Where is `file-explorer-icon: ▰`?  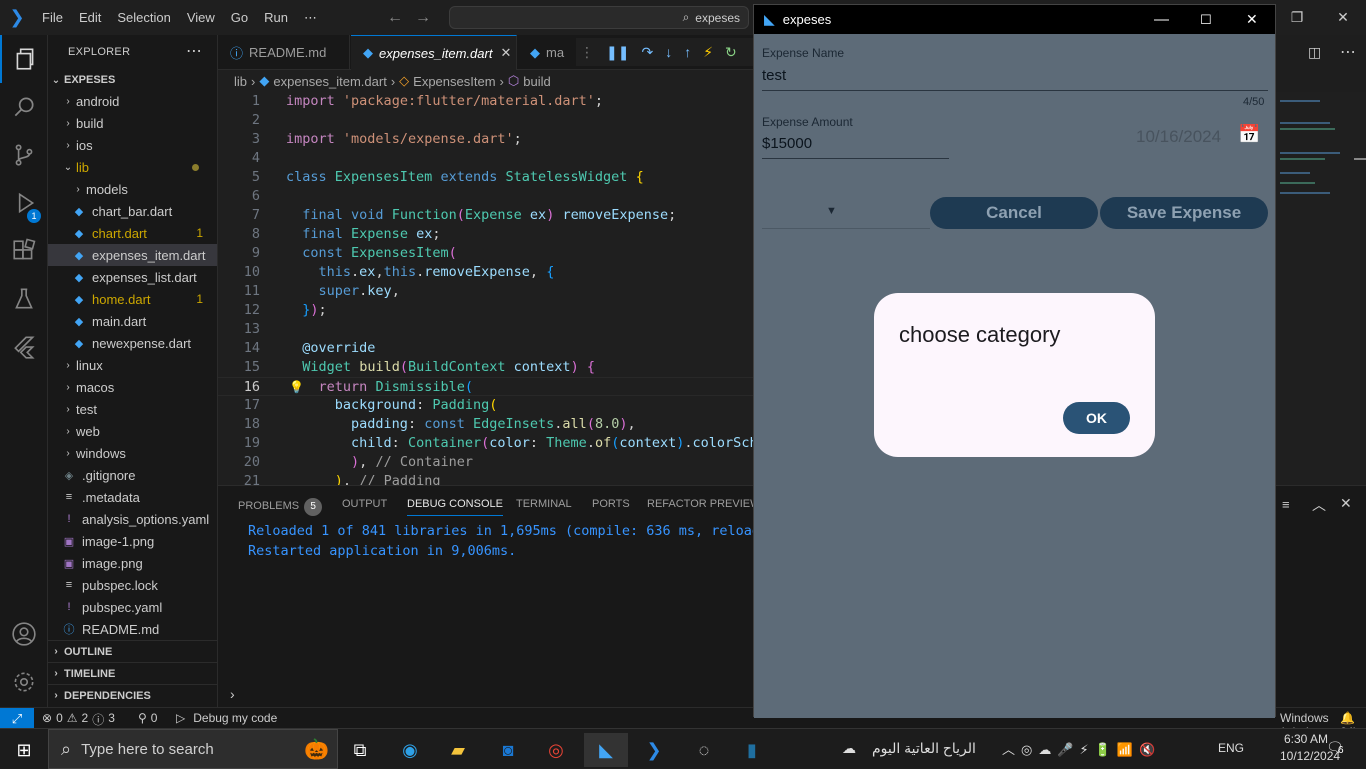
file-explorer-icon: ▰ is located at coordinates (458, 750).